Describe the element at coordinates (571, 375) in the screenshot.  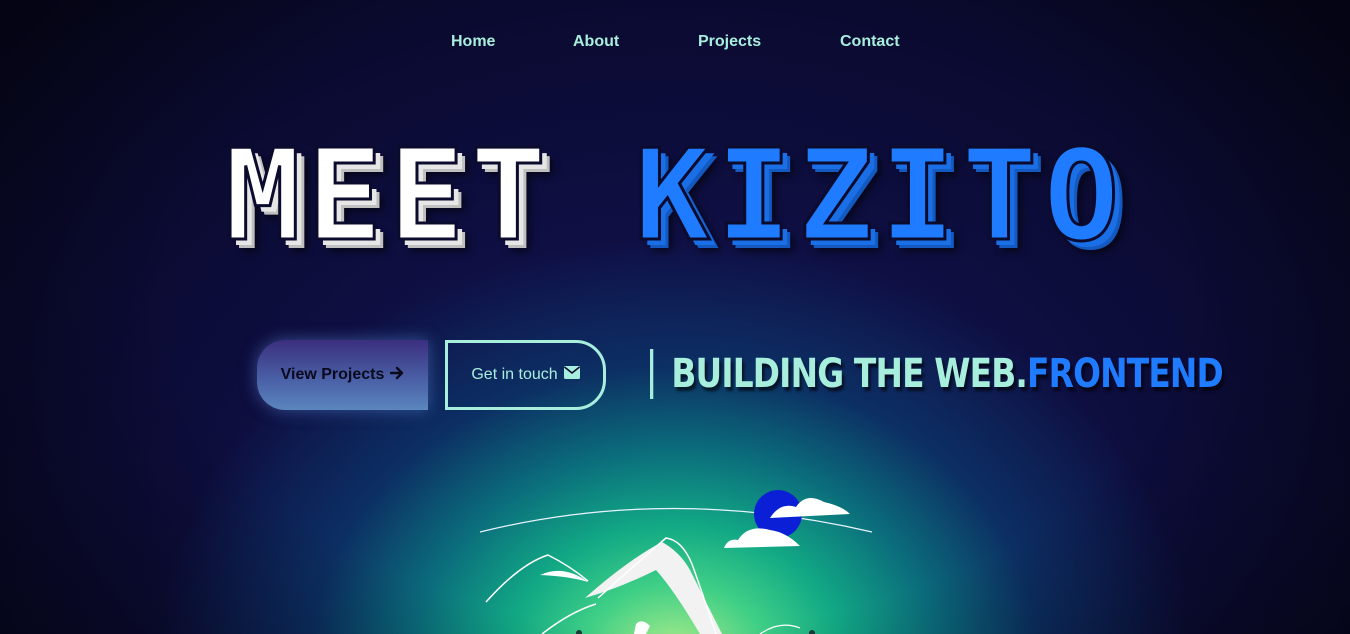
I see `envelope-icon` at that location.